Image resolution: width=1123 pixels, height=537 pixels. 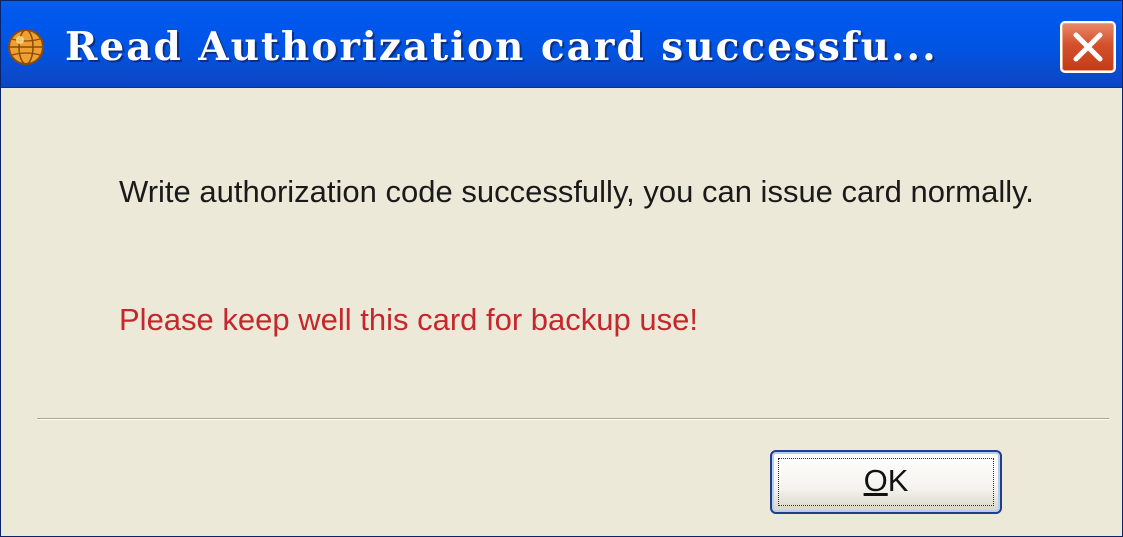 I want to click on close-button, so click(x=1088, y=47).